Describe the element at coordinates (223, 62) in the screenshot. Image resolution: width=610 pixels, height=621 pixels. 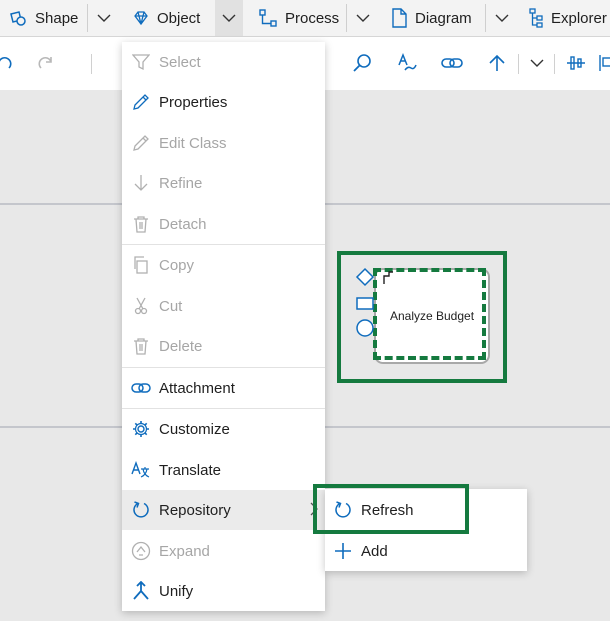
I see `menu-item-select: Select` at that location.